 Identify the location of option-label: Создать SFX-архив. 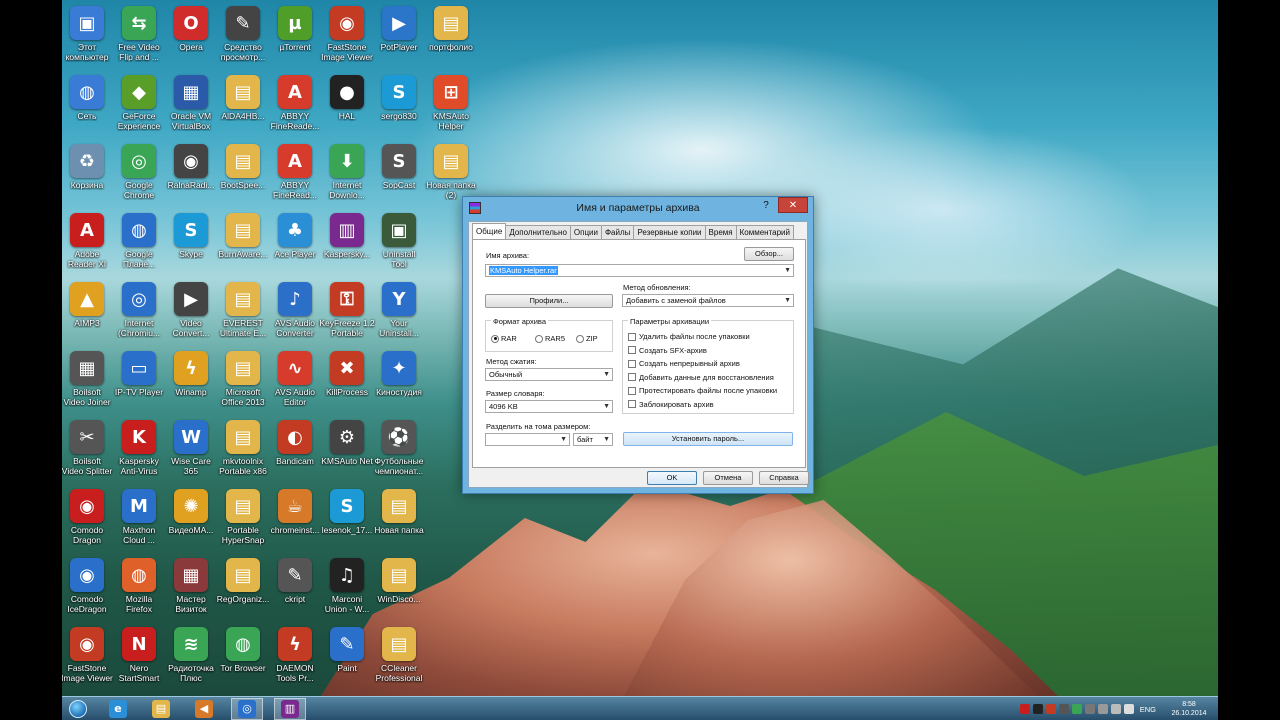
(673, 350).